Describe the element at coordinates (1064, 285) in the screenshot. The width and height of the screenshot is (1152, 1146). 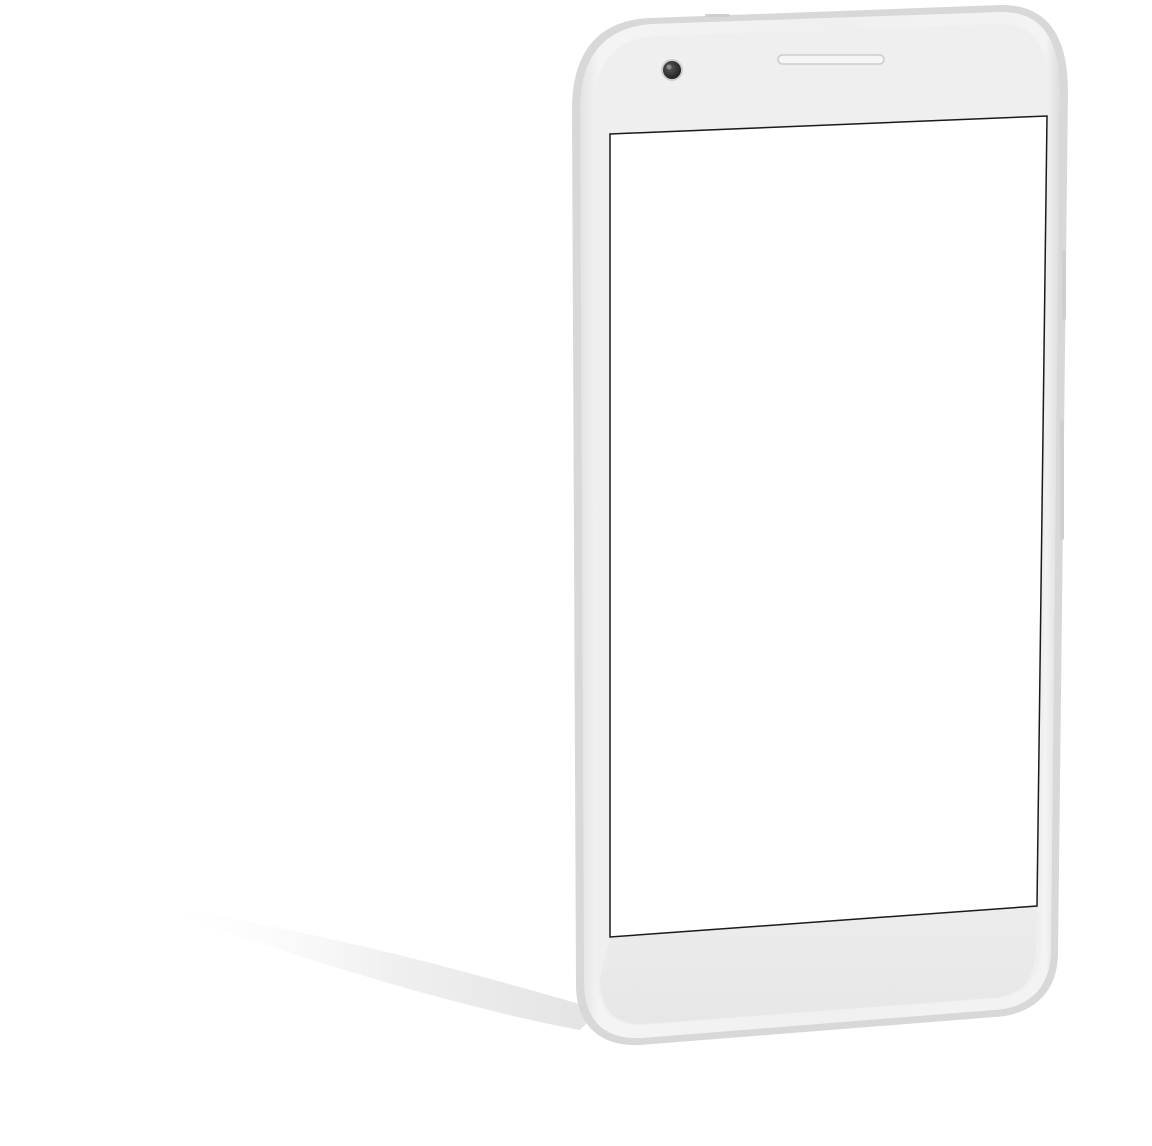
I see `power-button` at that location.